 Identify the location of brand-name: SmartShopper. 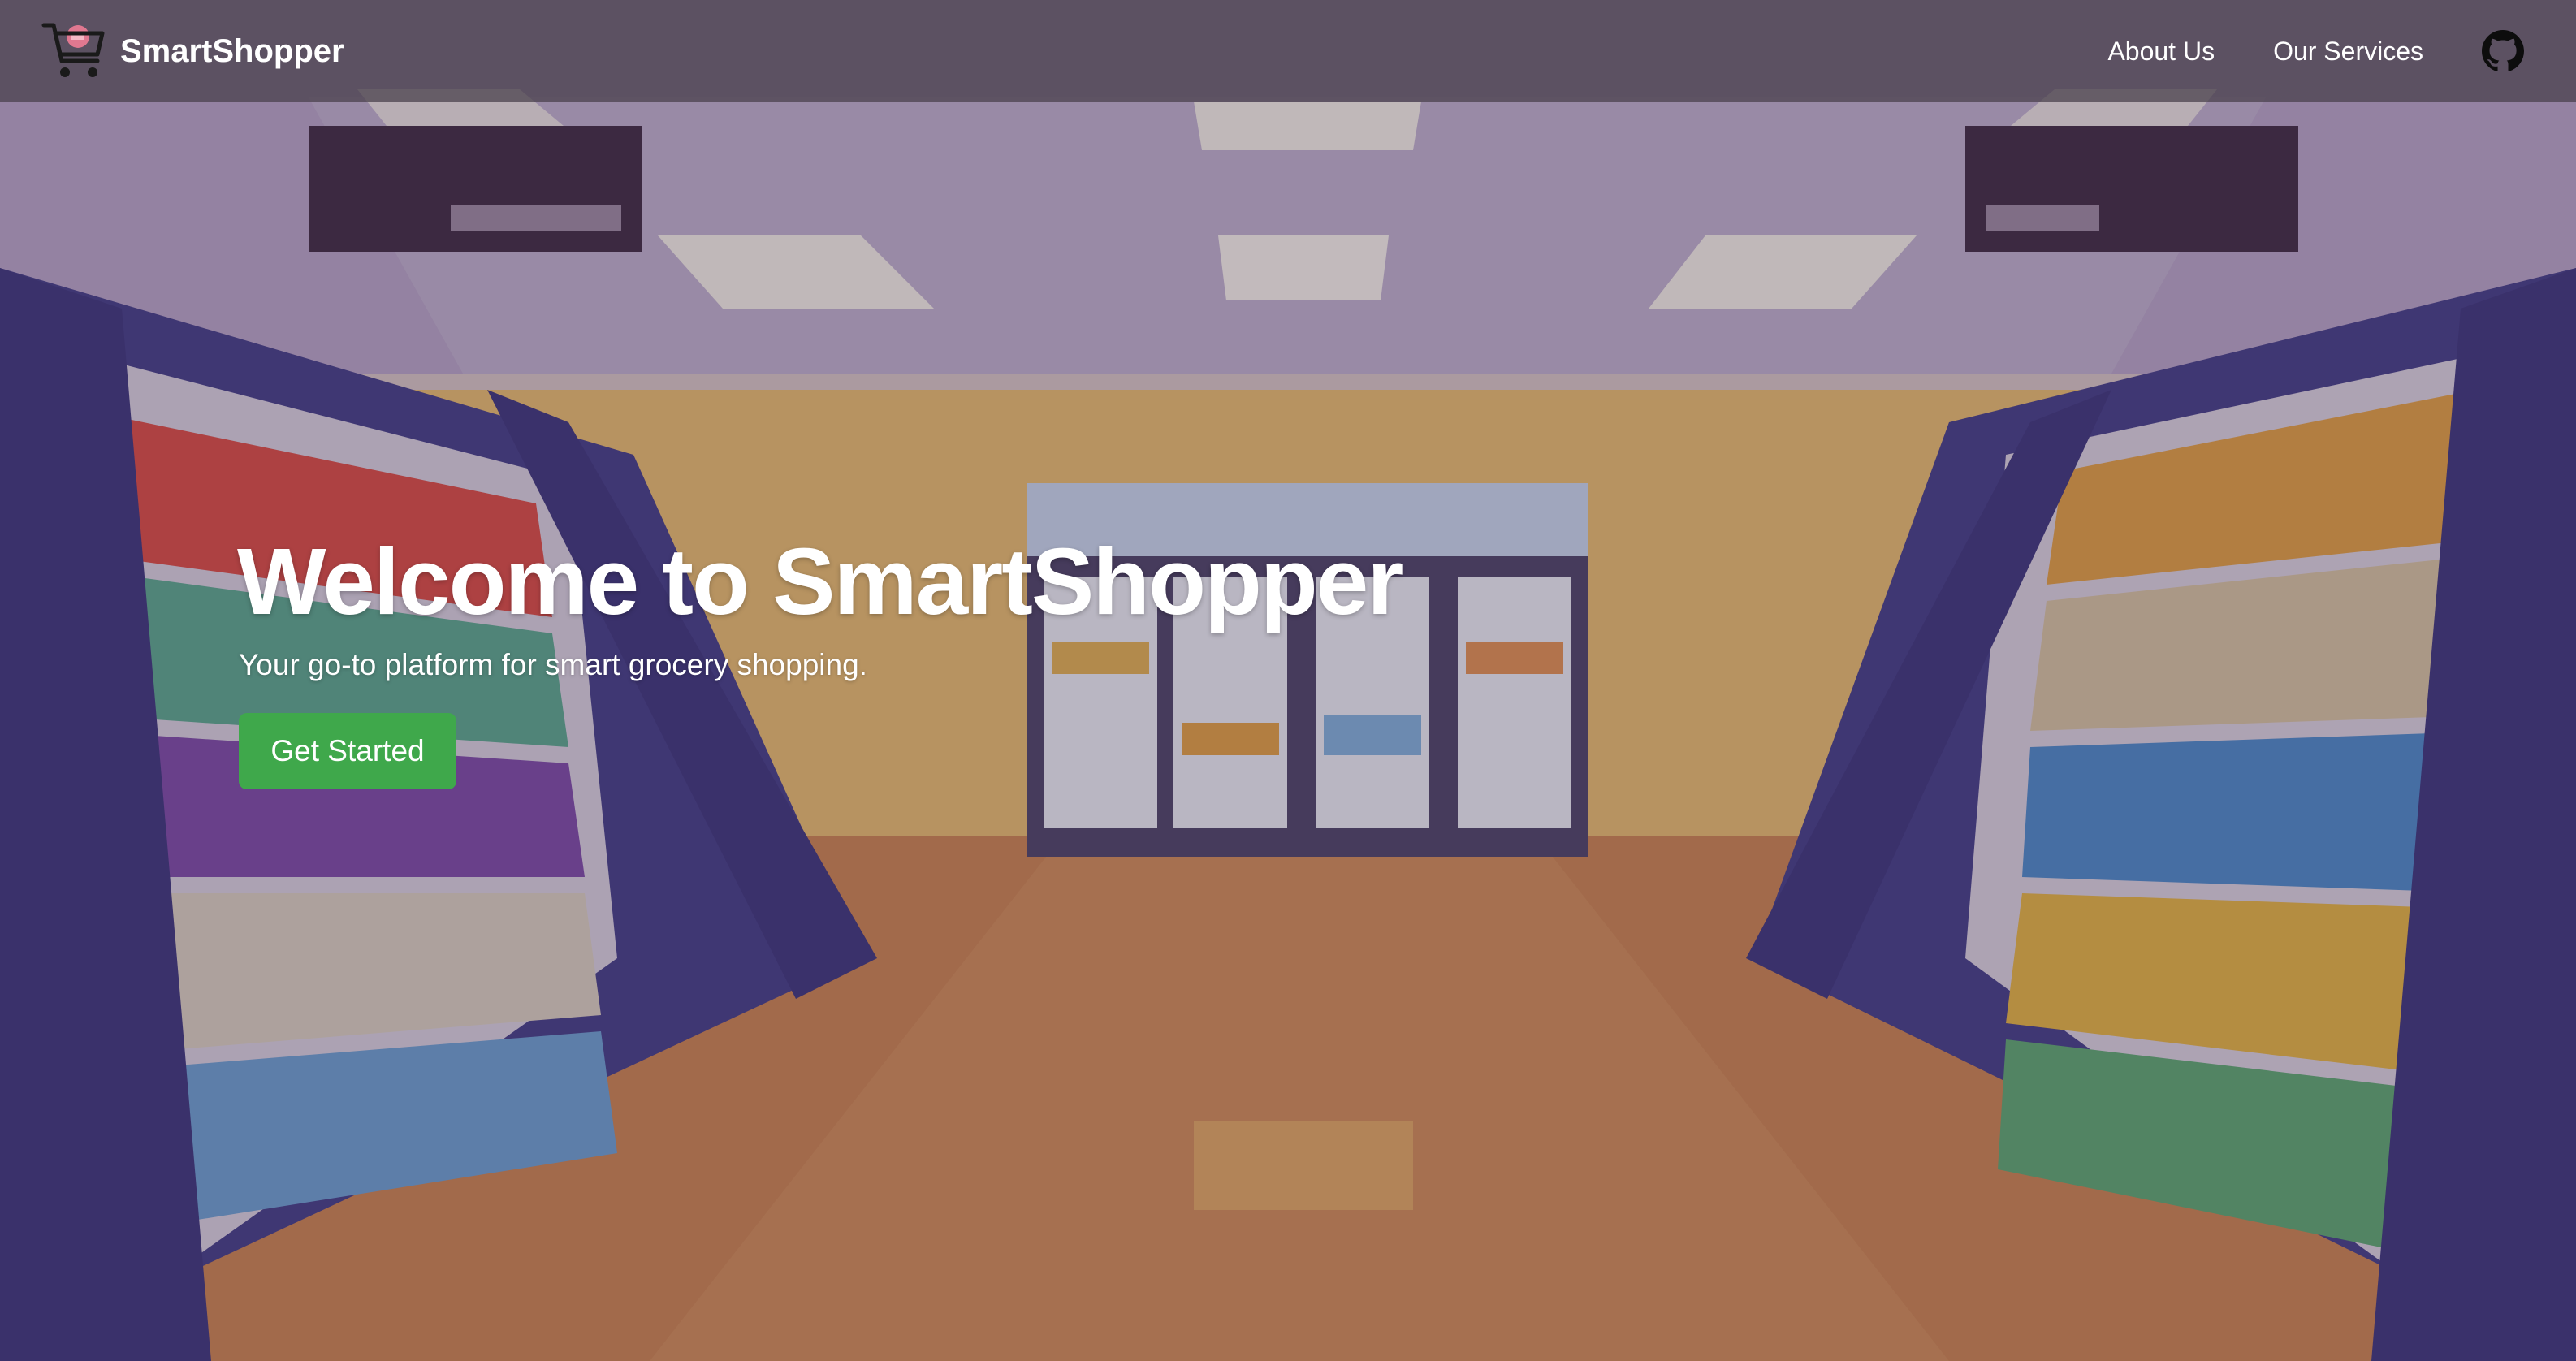
(232, 50).